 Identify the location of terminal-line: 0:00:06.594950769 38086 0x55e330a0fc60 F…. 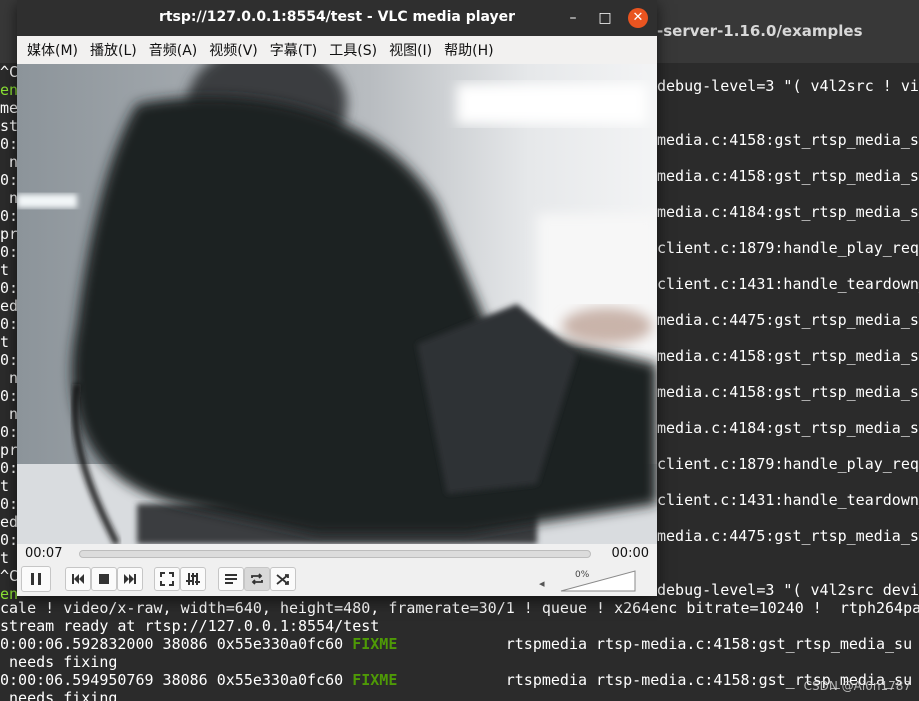
(456, 680).